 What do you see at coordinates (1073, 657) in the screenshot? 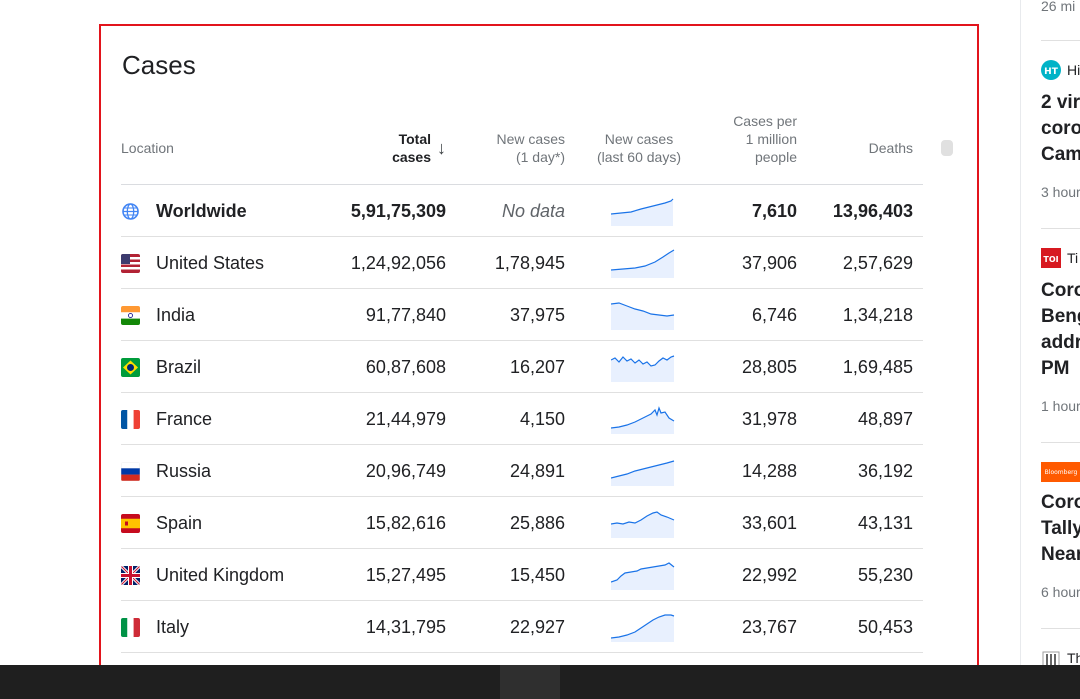
I see `news-source-name: Th` at bounding box center [1073, 657].